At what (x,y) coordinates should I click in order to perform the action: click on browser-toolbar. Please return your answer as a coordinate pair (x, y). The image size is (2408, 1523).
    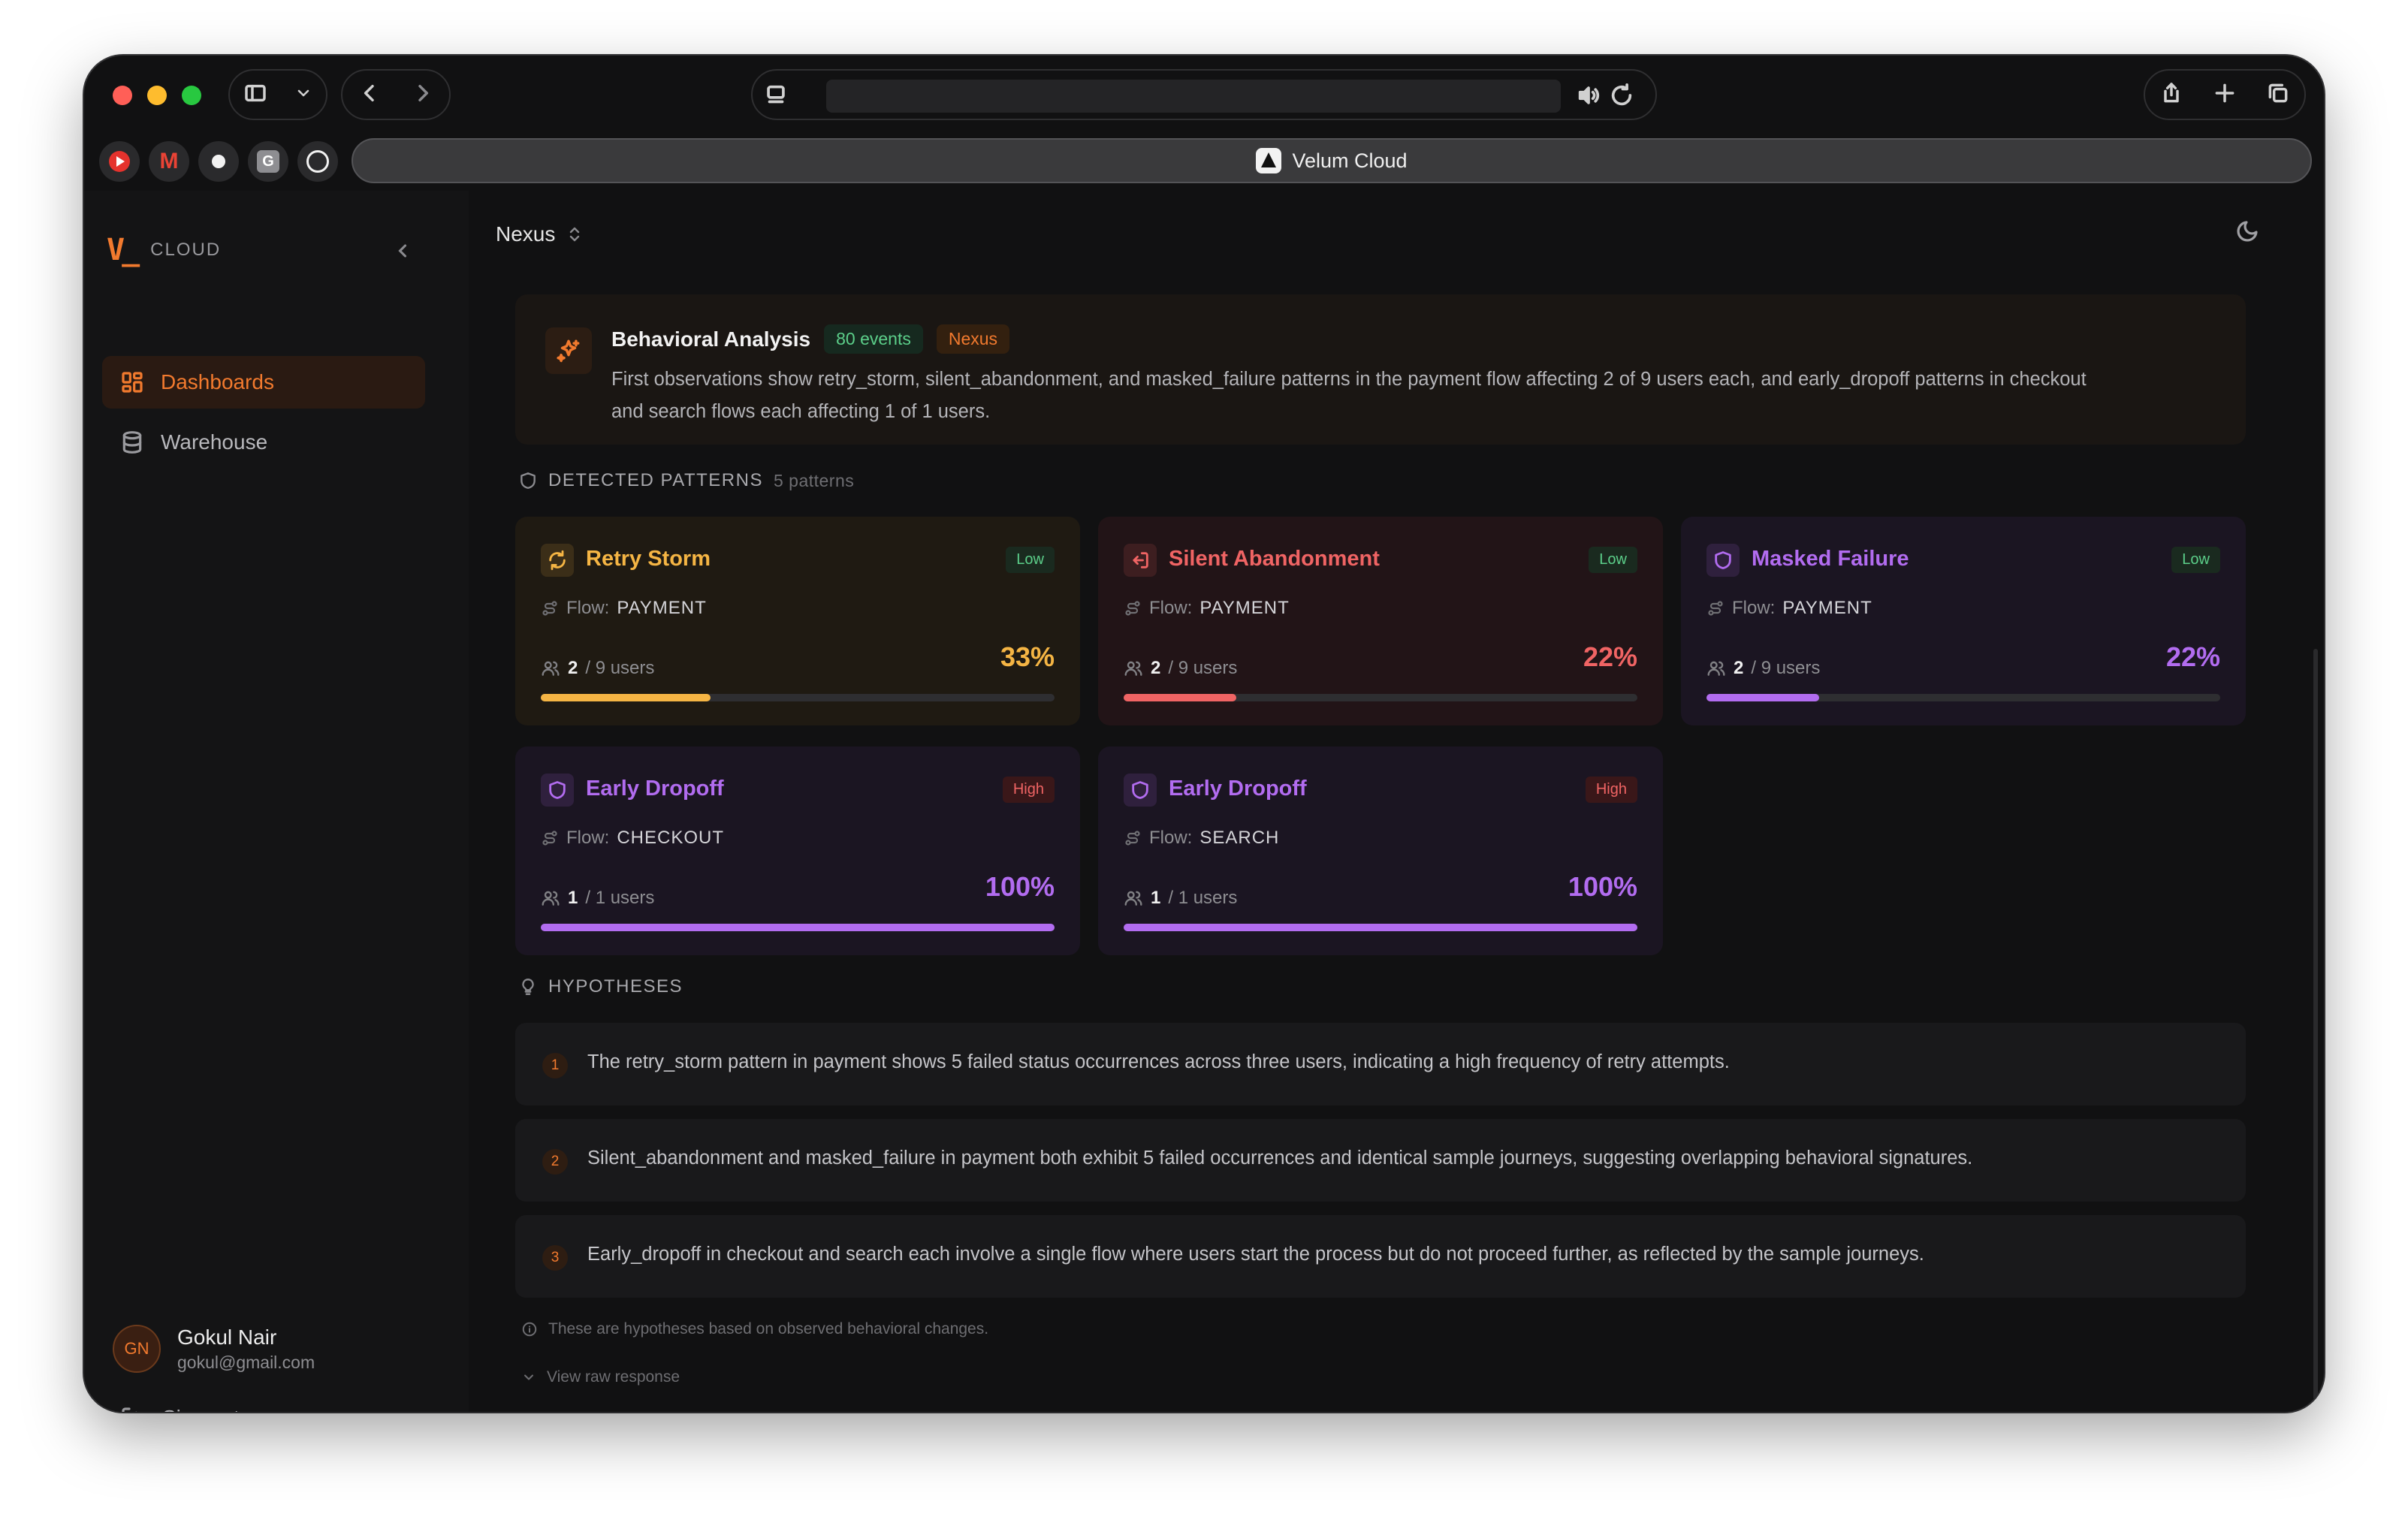
    Looking at the image, I should click on (1204, 95).